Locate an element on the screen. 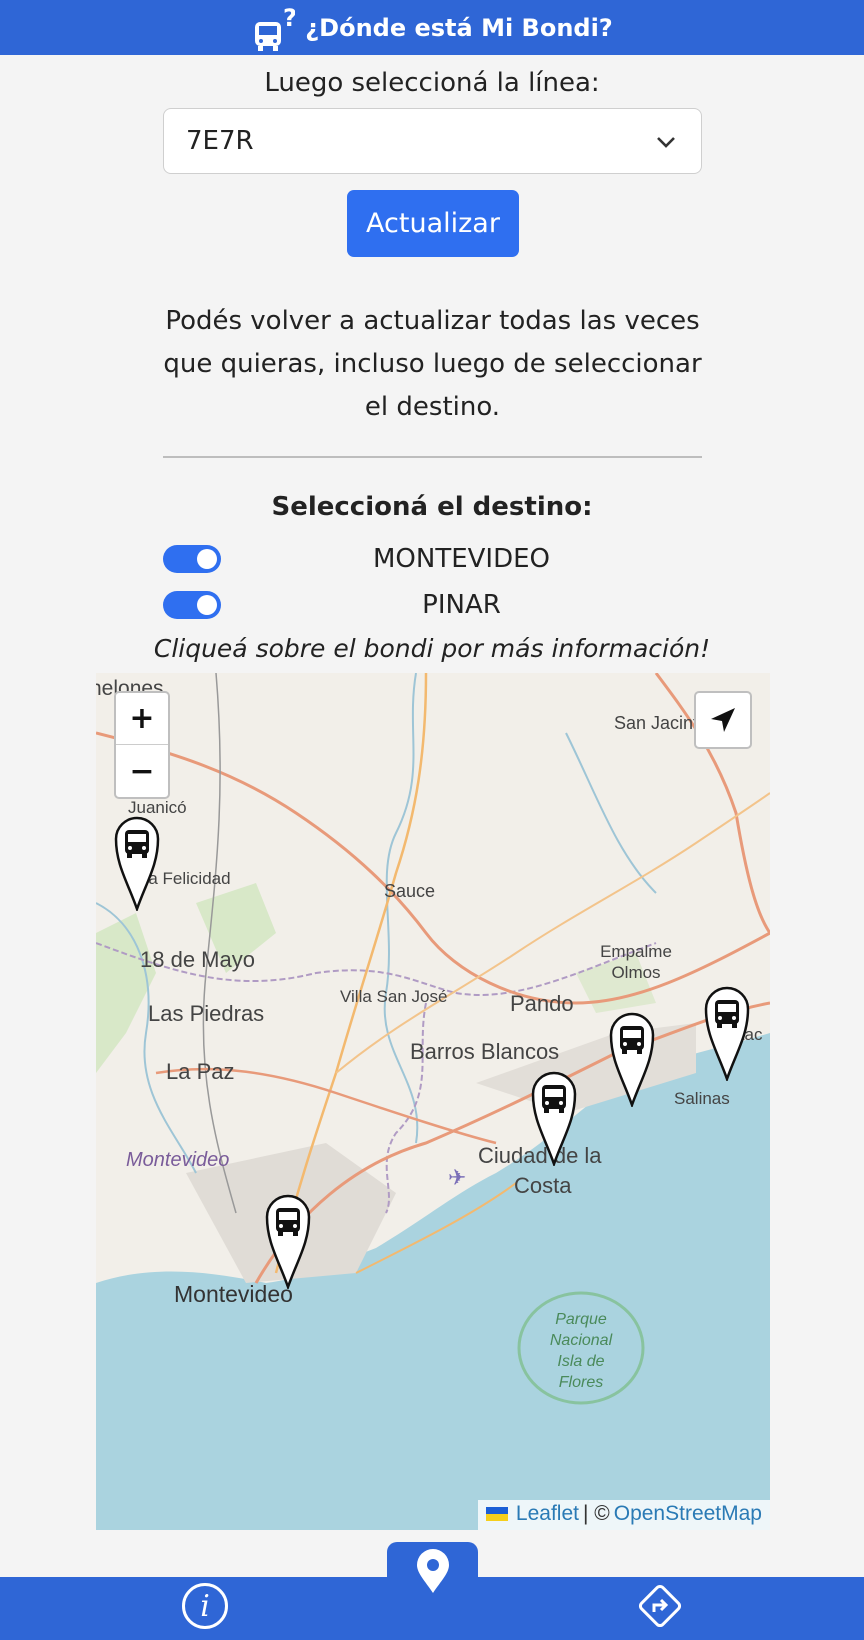 The width and height of the screenshot is (864, 1640). zoom-control: + − is located at coordinates (142, 745).